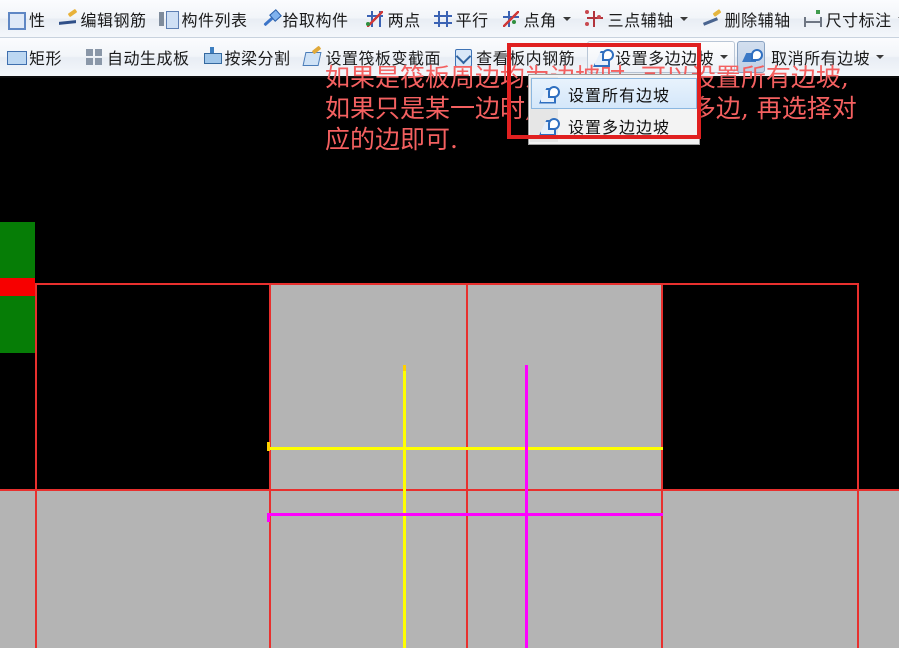  Describe the element at coordinates (449, 490) in the screenshot. I see `outline-red-mid` at that location.